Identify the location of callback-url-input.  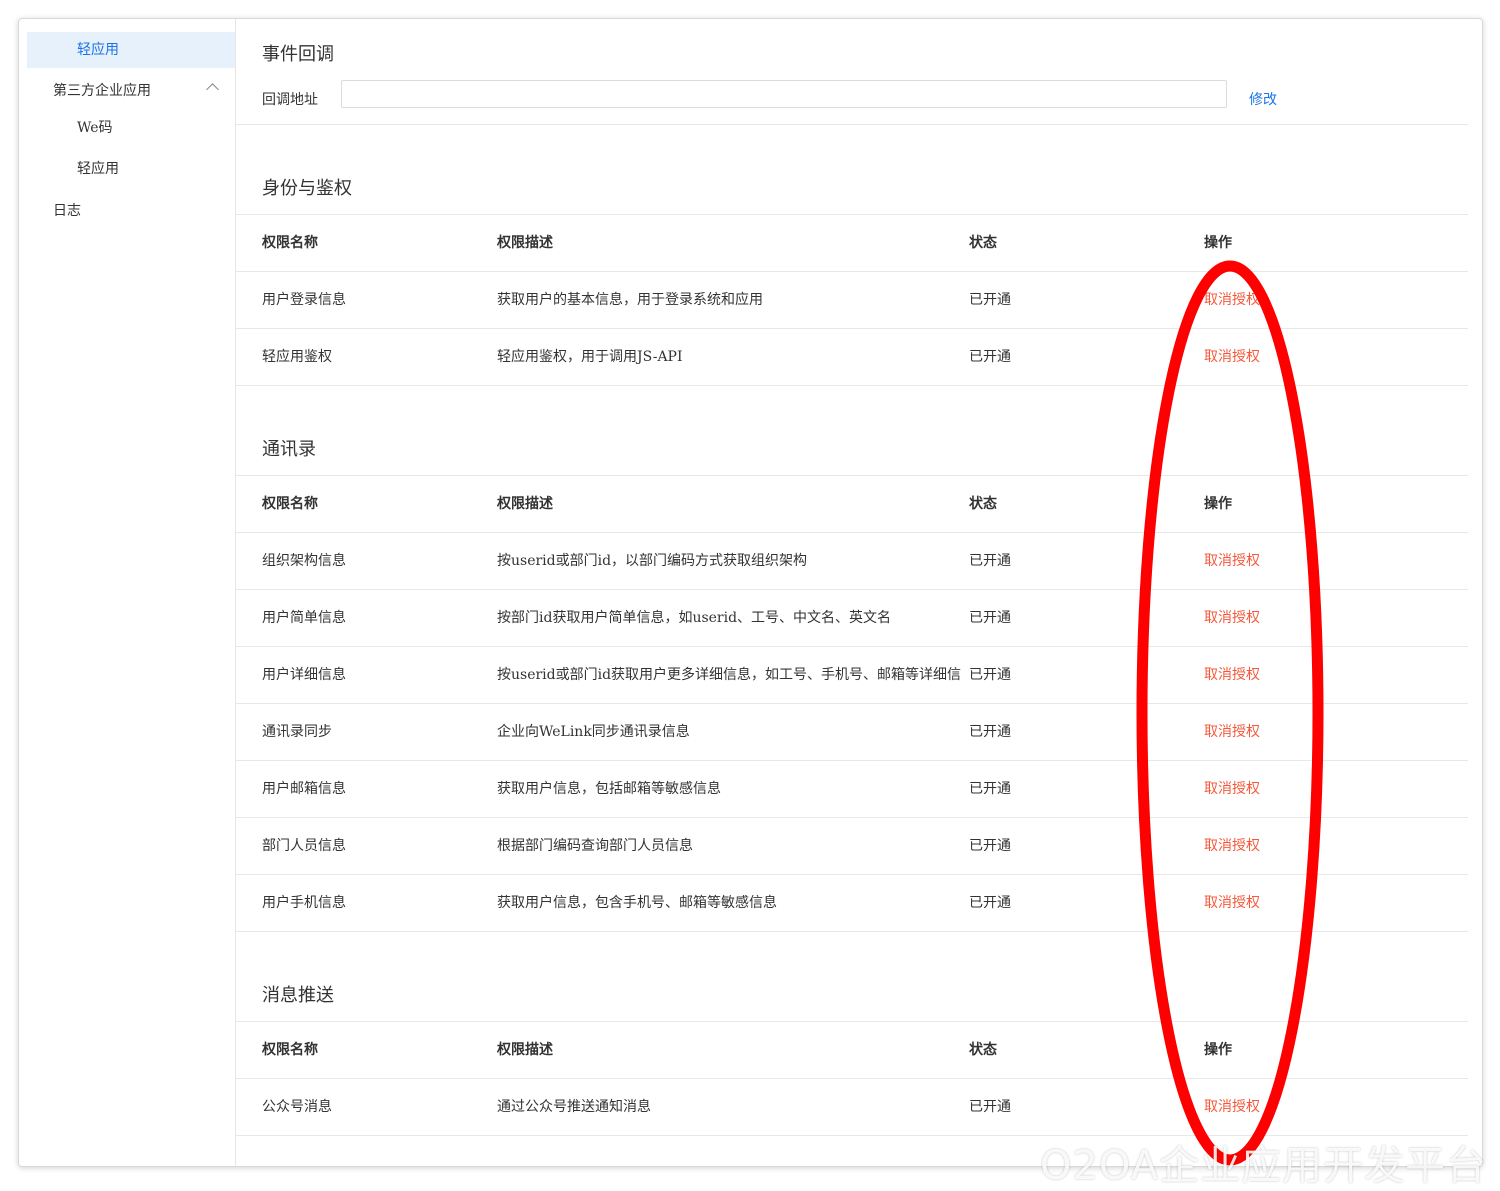
(784, 94).